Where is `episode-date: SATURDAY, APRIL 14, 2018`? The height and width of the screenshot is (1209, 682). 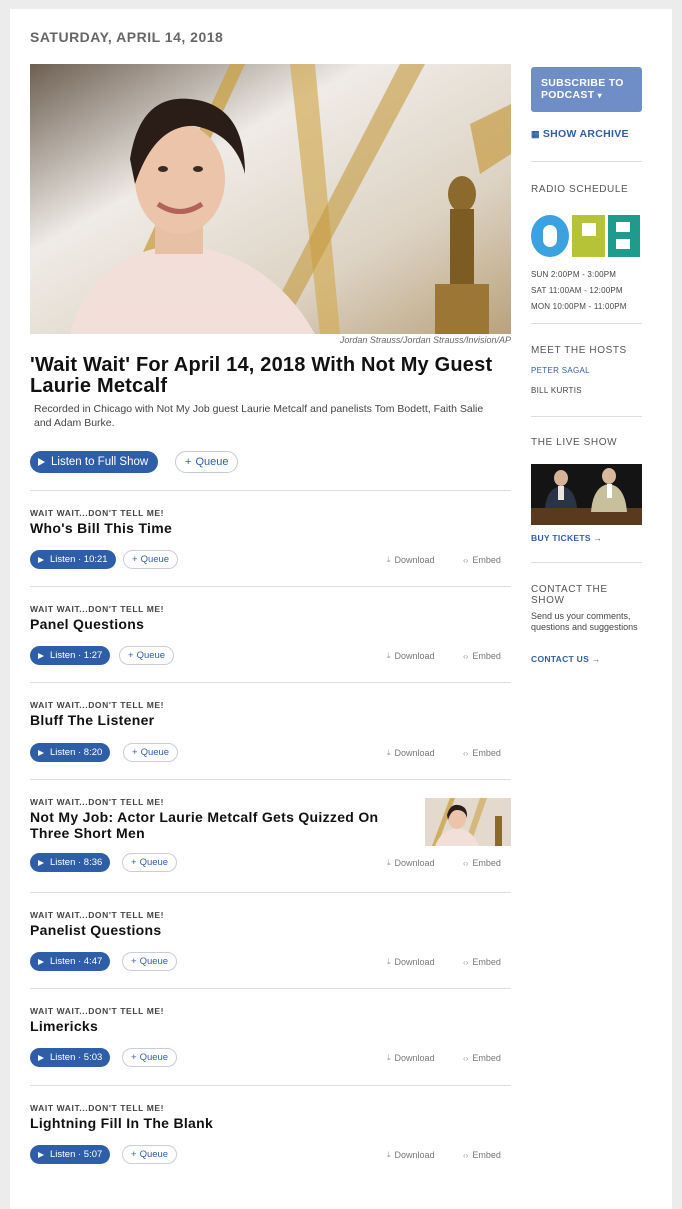
episode-date: SATURDAY, APRIL 14, 2018 is located at coordinates (127, 37).